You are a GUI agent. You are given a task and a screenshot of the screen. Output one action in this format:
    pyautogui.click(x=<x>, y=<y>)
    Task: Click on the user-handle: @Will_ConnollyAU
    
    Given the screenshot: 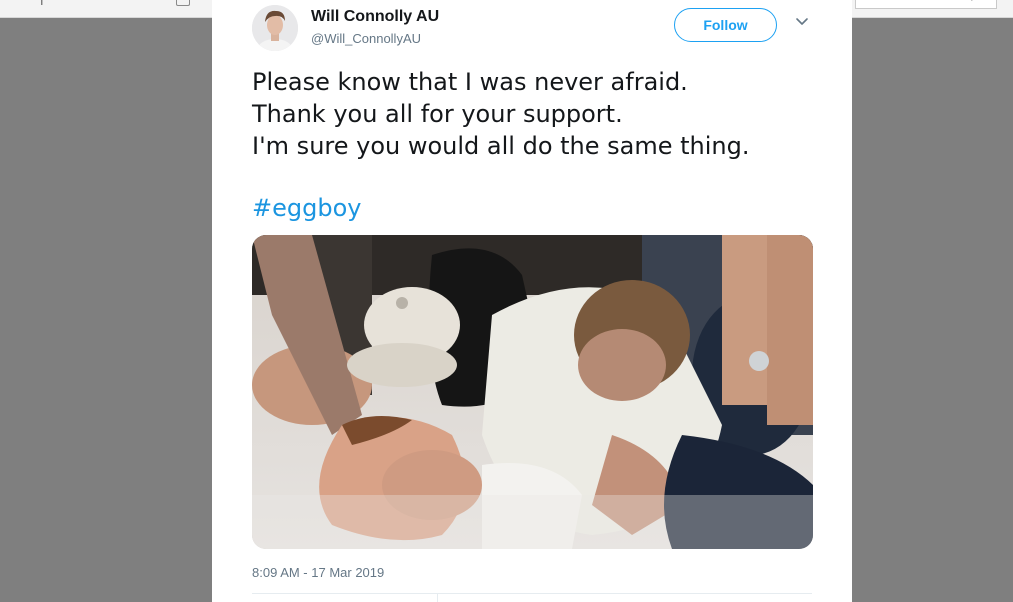 What is the action you would take?
    pyautogui.click(x=366, y=38)
    